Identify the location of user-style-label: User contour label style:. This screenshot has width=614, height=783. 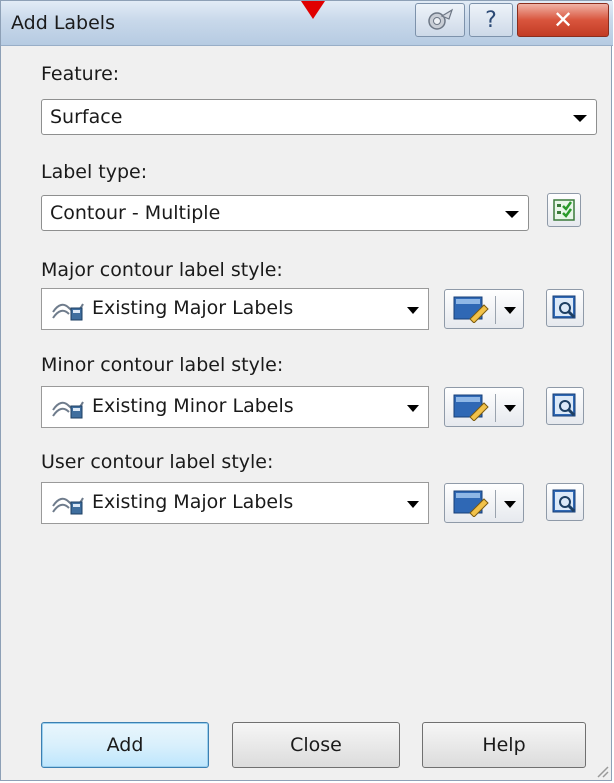
(157, 462).